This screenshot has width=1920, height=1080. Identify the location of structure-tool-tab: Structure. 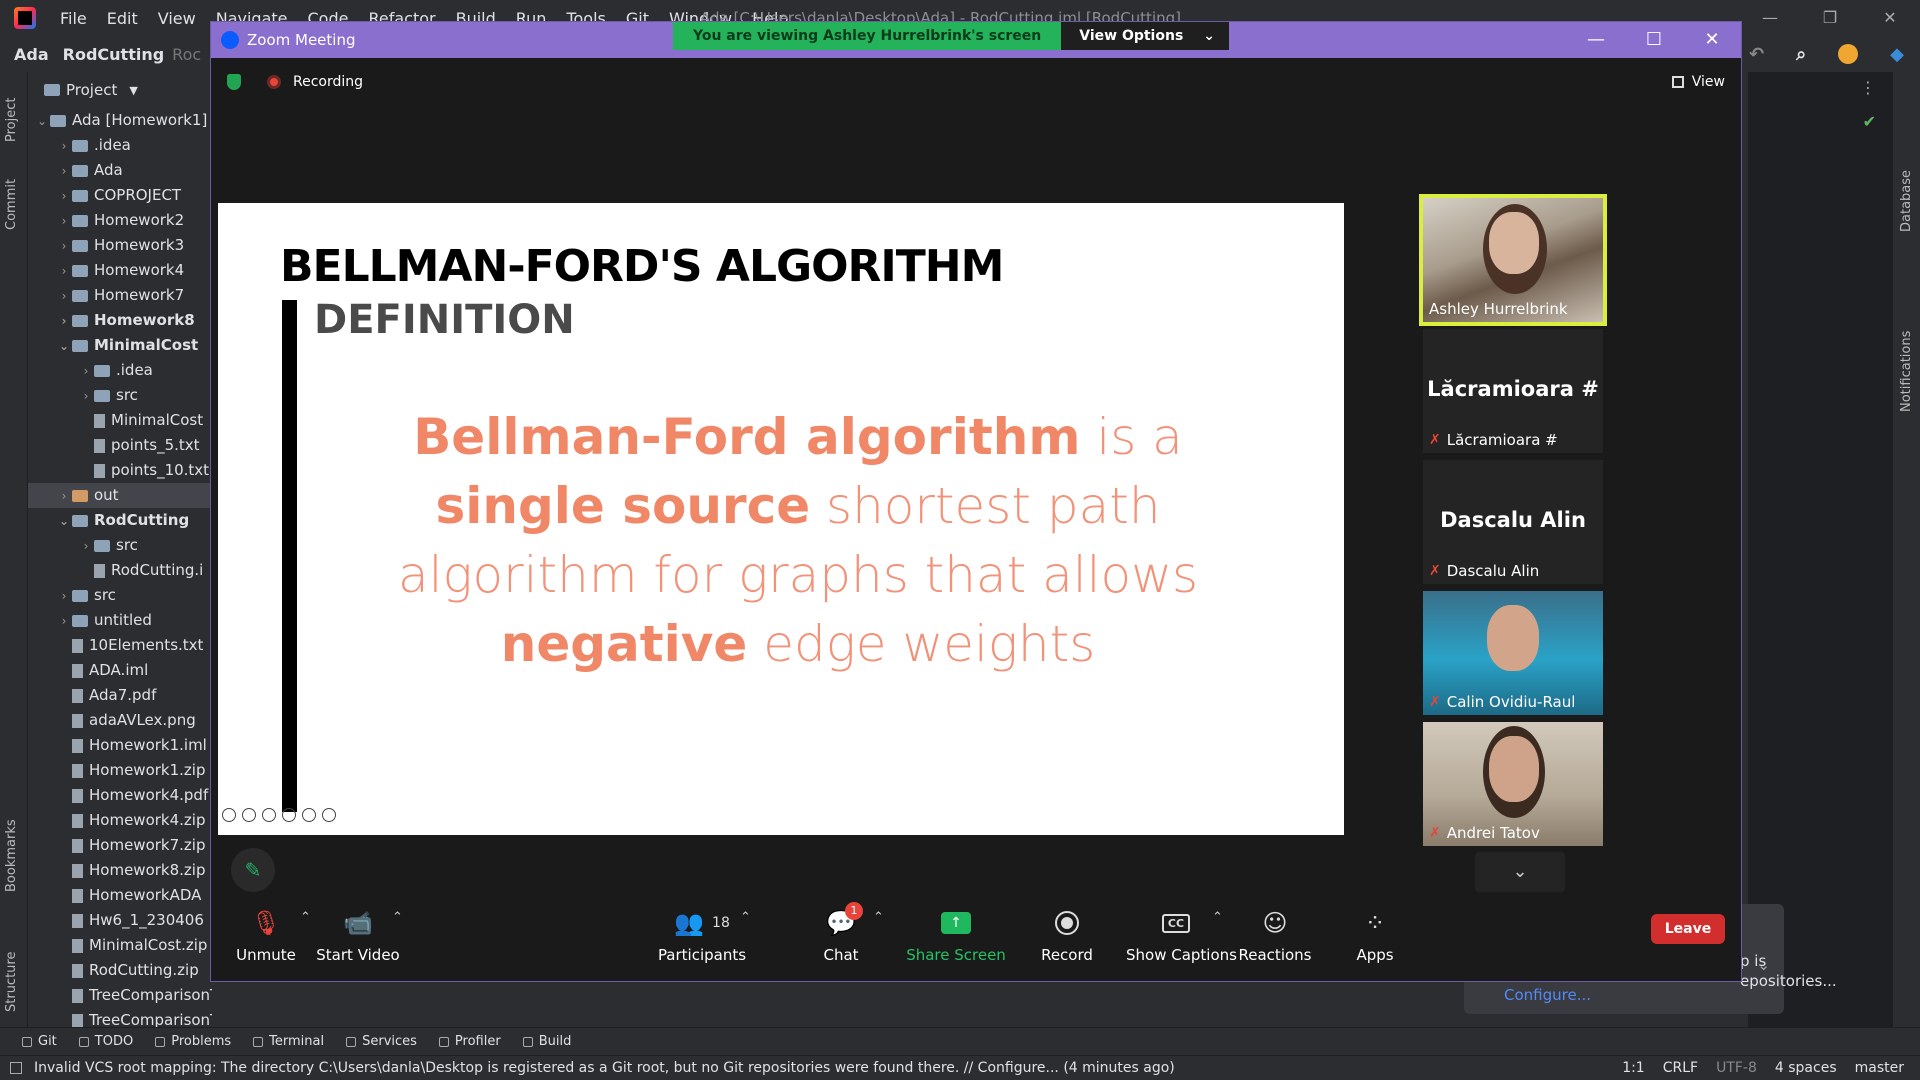
(11, 982).